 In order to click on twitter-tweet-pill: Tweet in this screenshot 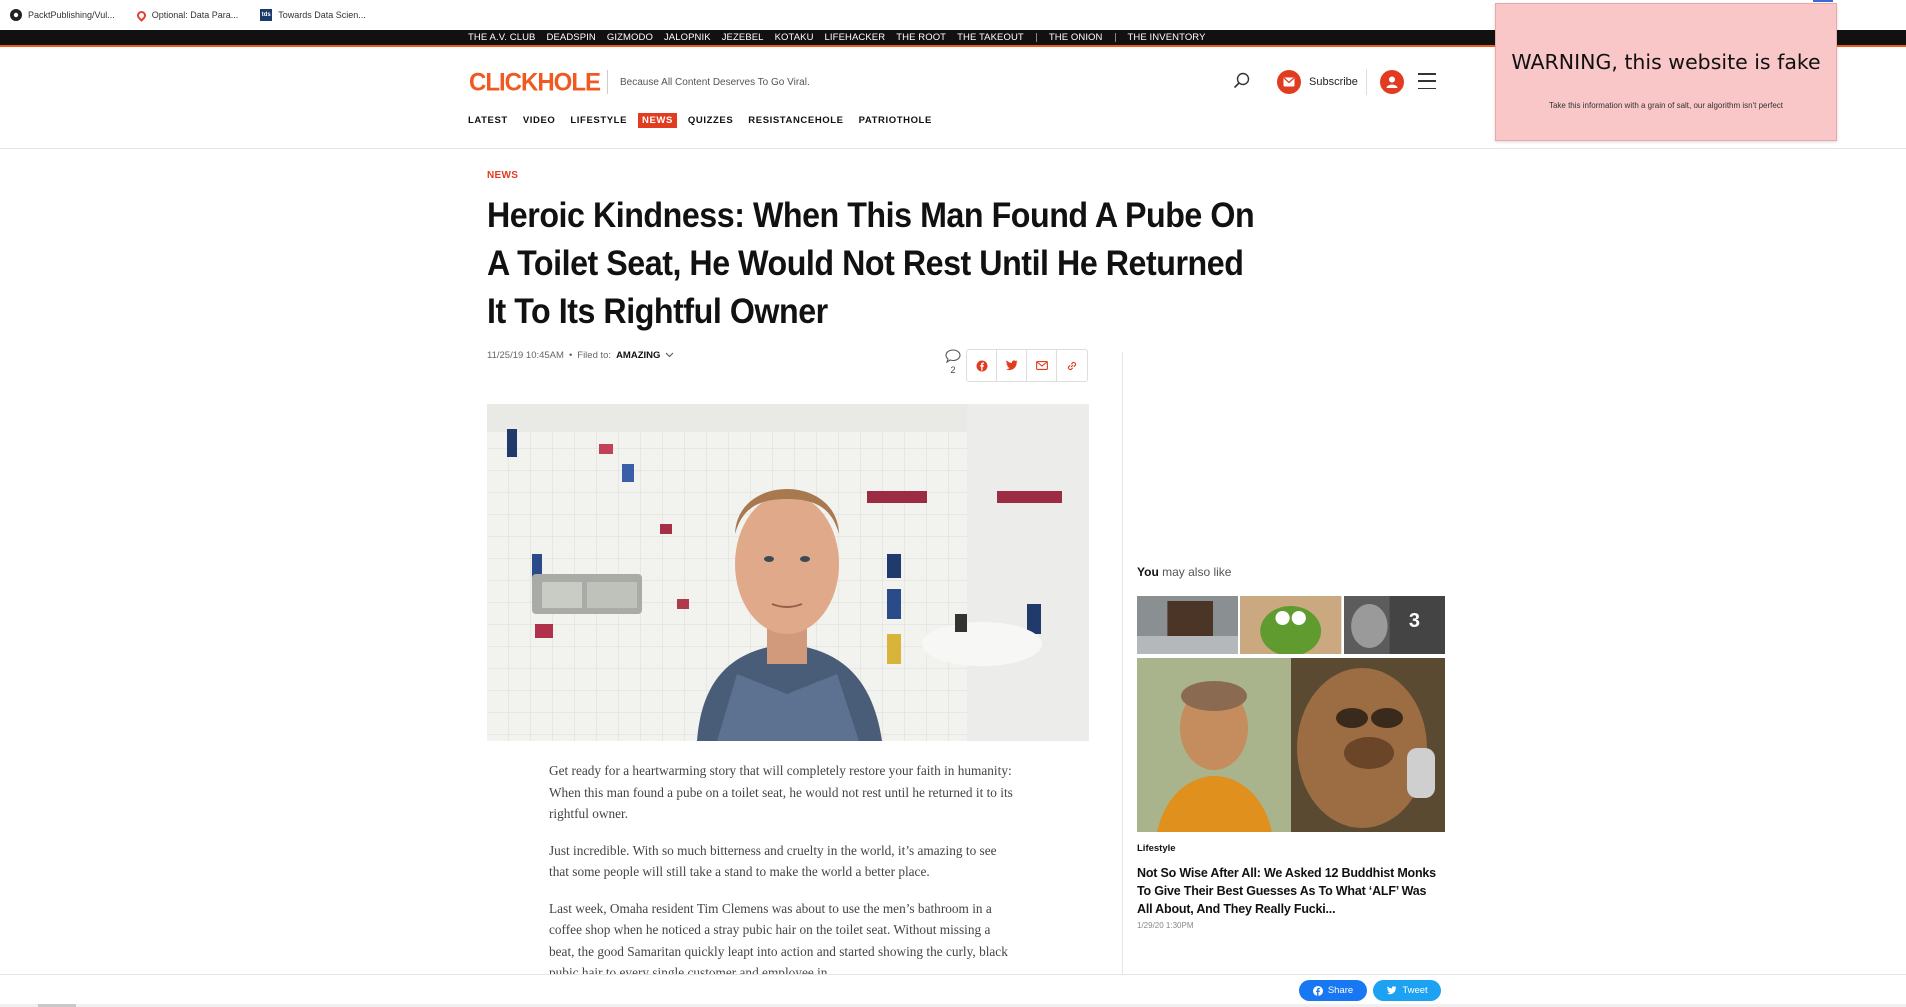, I will do `click(1407, 990)`.